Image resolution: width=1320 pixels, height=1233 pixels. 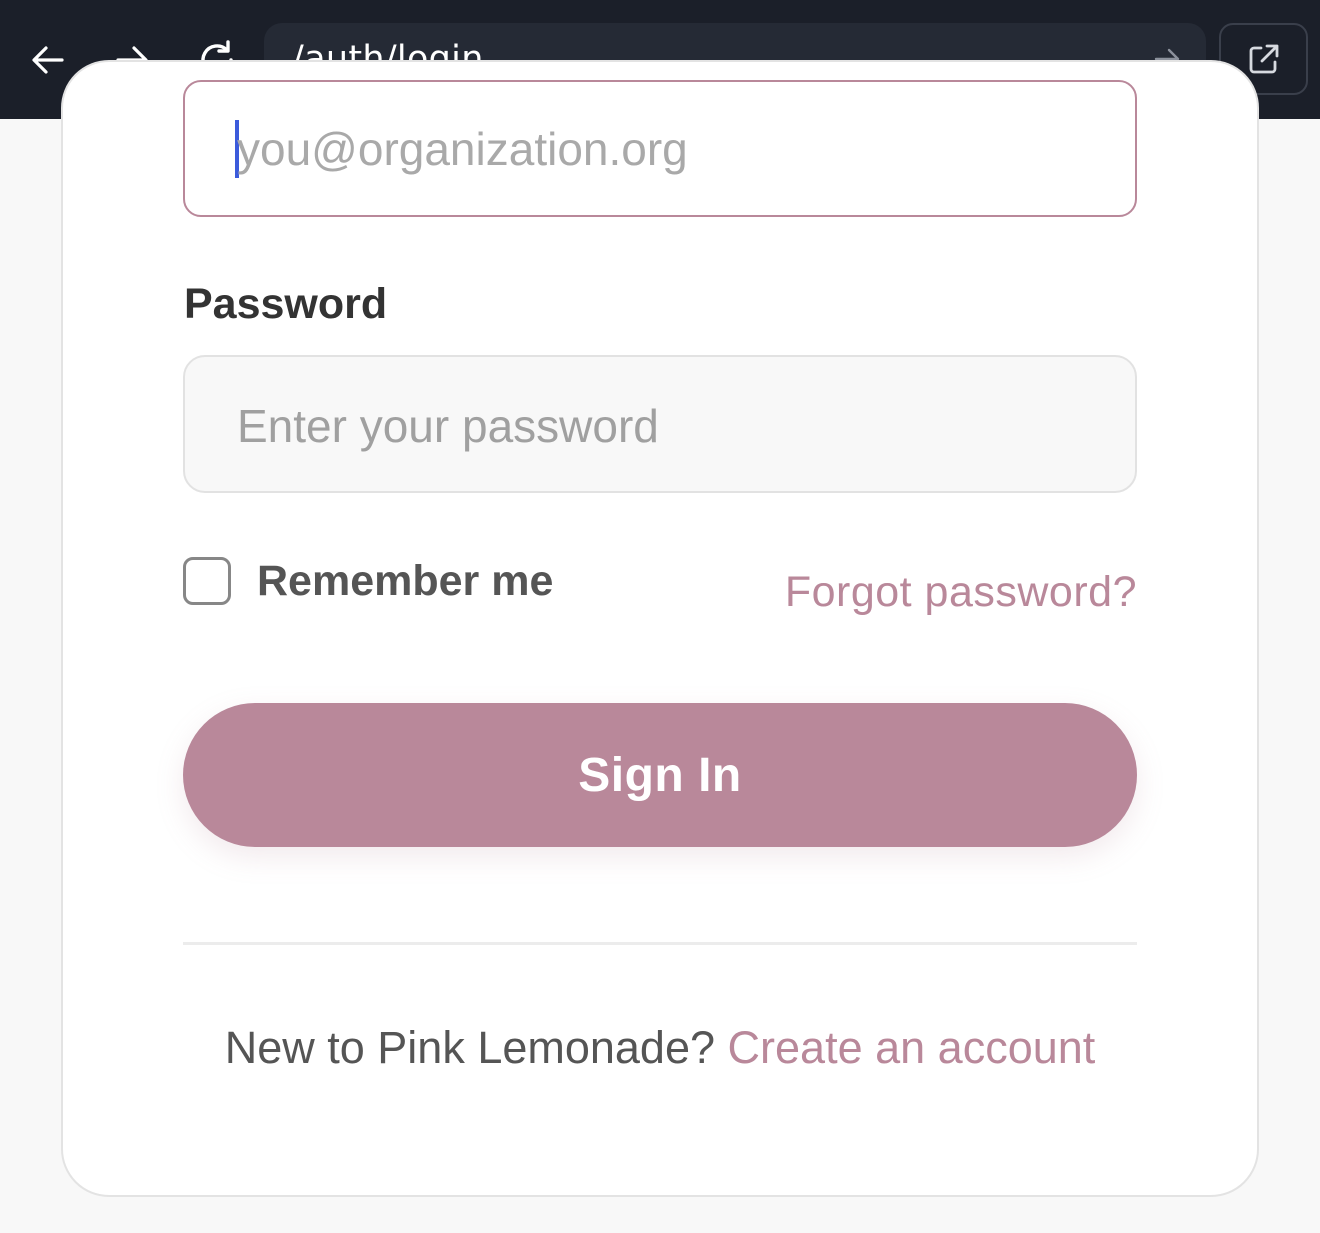 I want to click on remember-me-checkbox, so click(x=207, y=581).